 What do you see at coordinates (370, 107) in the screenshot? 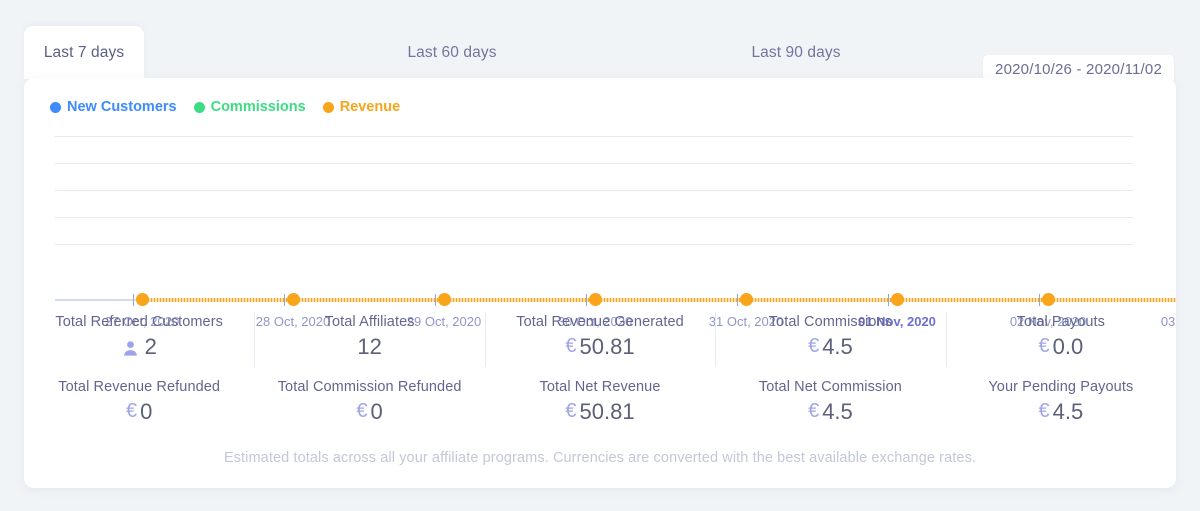
I see `legend-label-revenue: Revenue` at bounding box center [370, 107].